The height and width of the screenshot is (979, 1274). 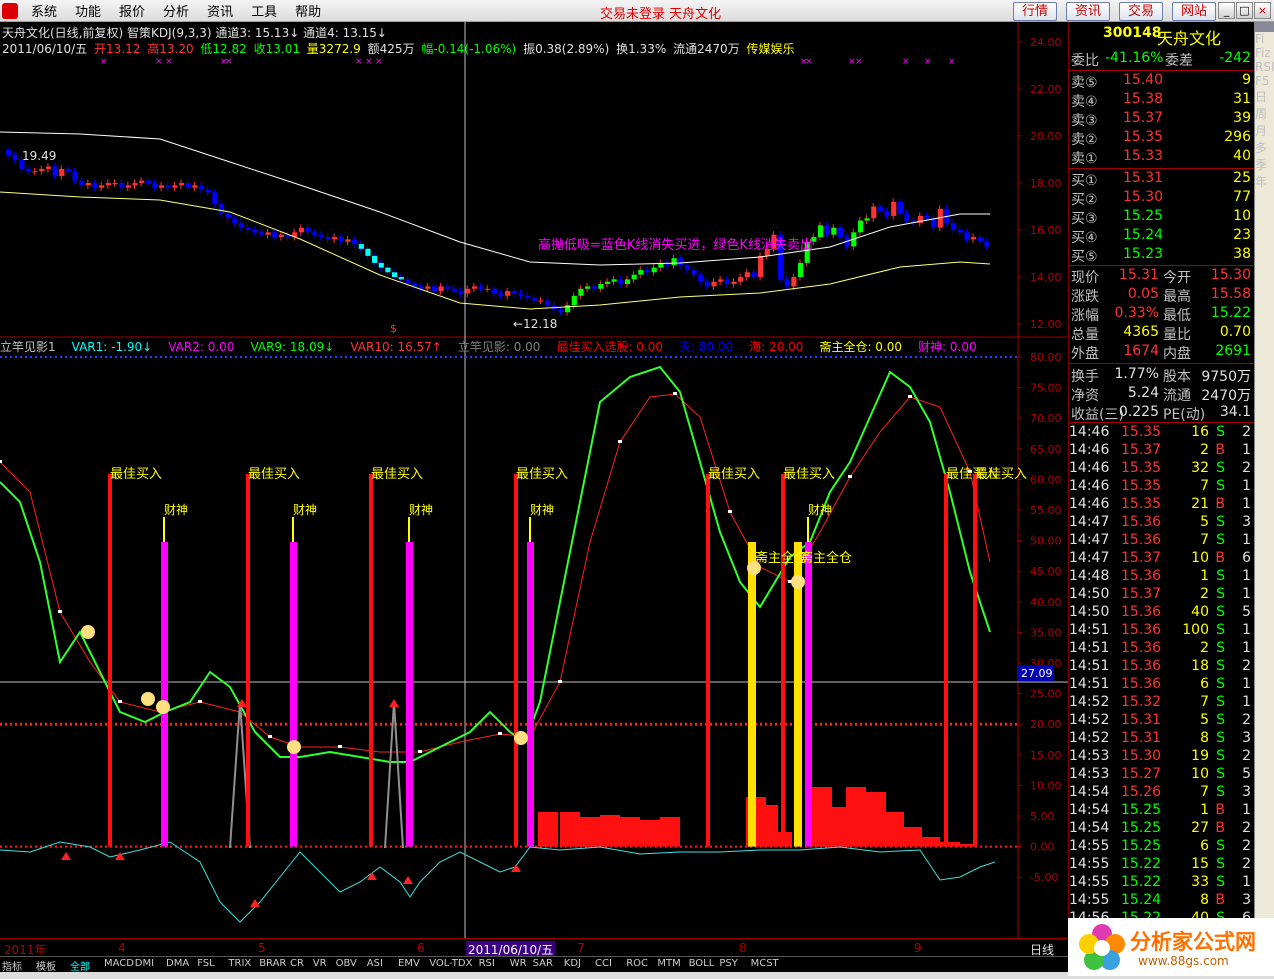 What do you see at coordinates (80, 965) in the screenshot?
I see `indicator-tab-全部: 全部` at bounding box center [80, 965].